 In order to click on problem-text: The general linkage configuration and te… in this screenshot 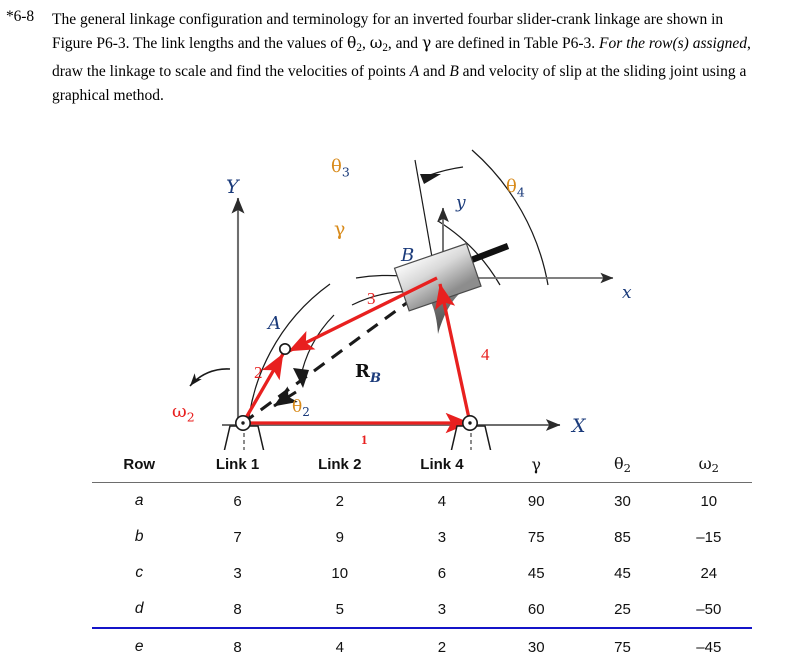, I will do `click(409, 57)`.